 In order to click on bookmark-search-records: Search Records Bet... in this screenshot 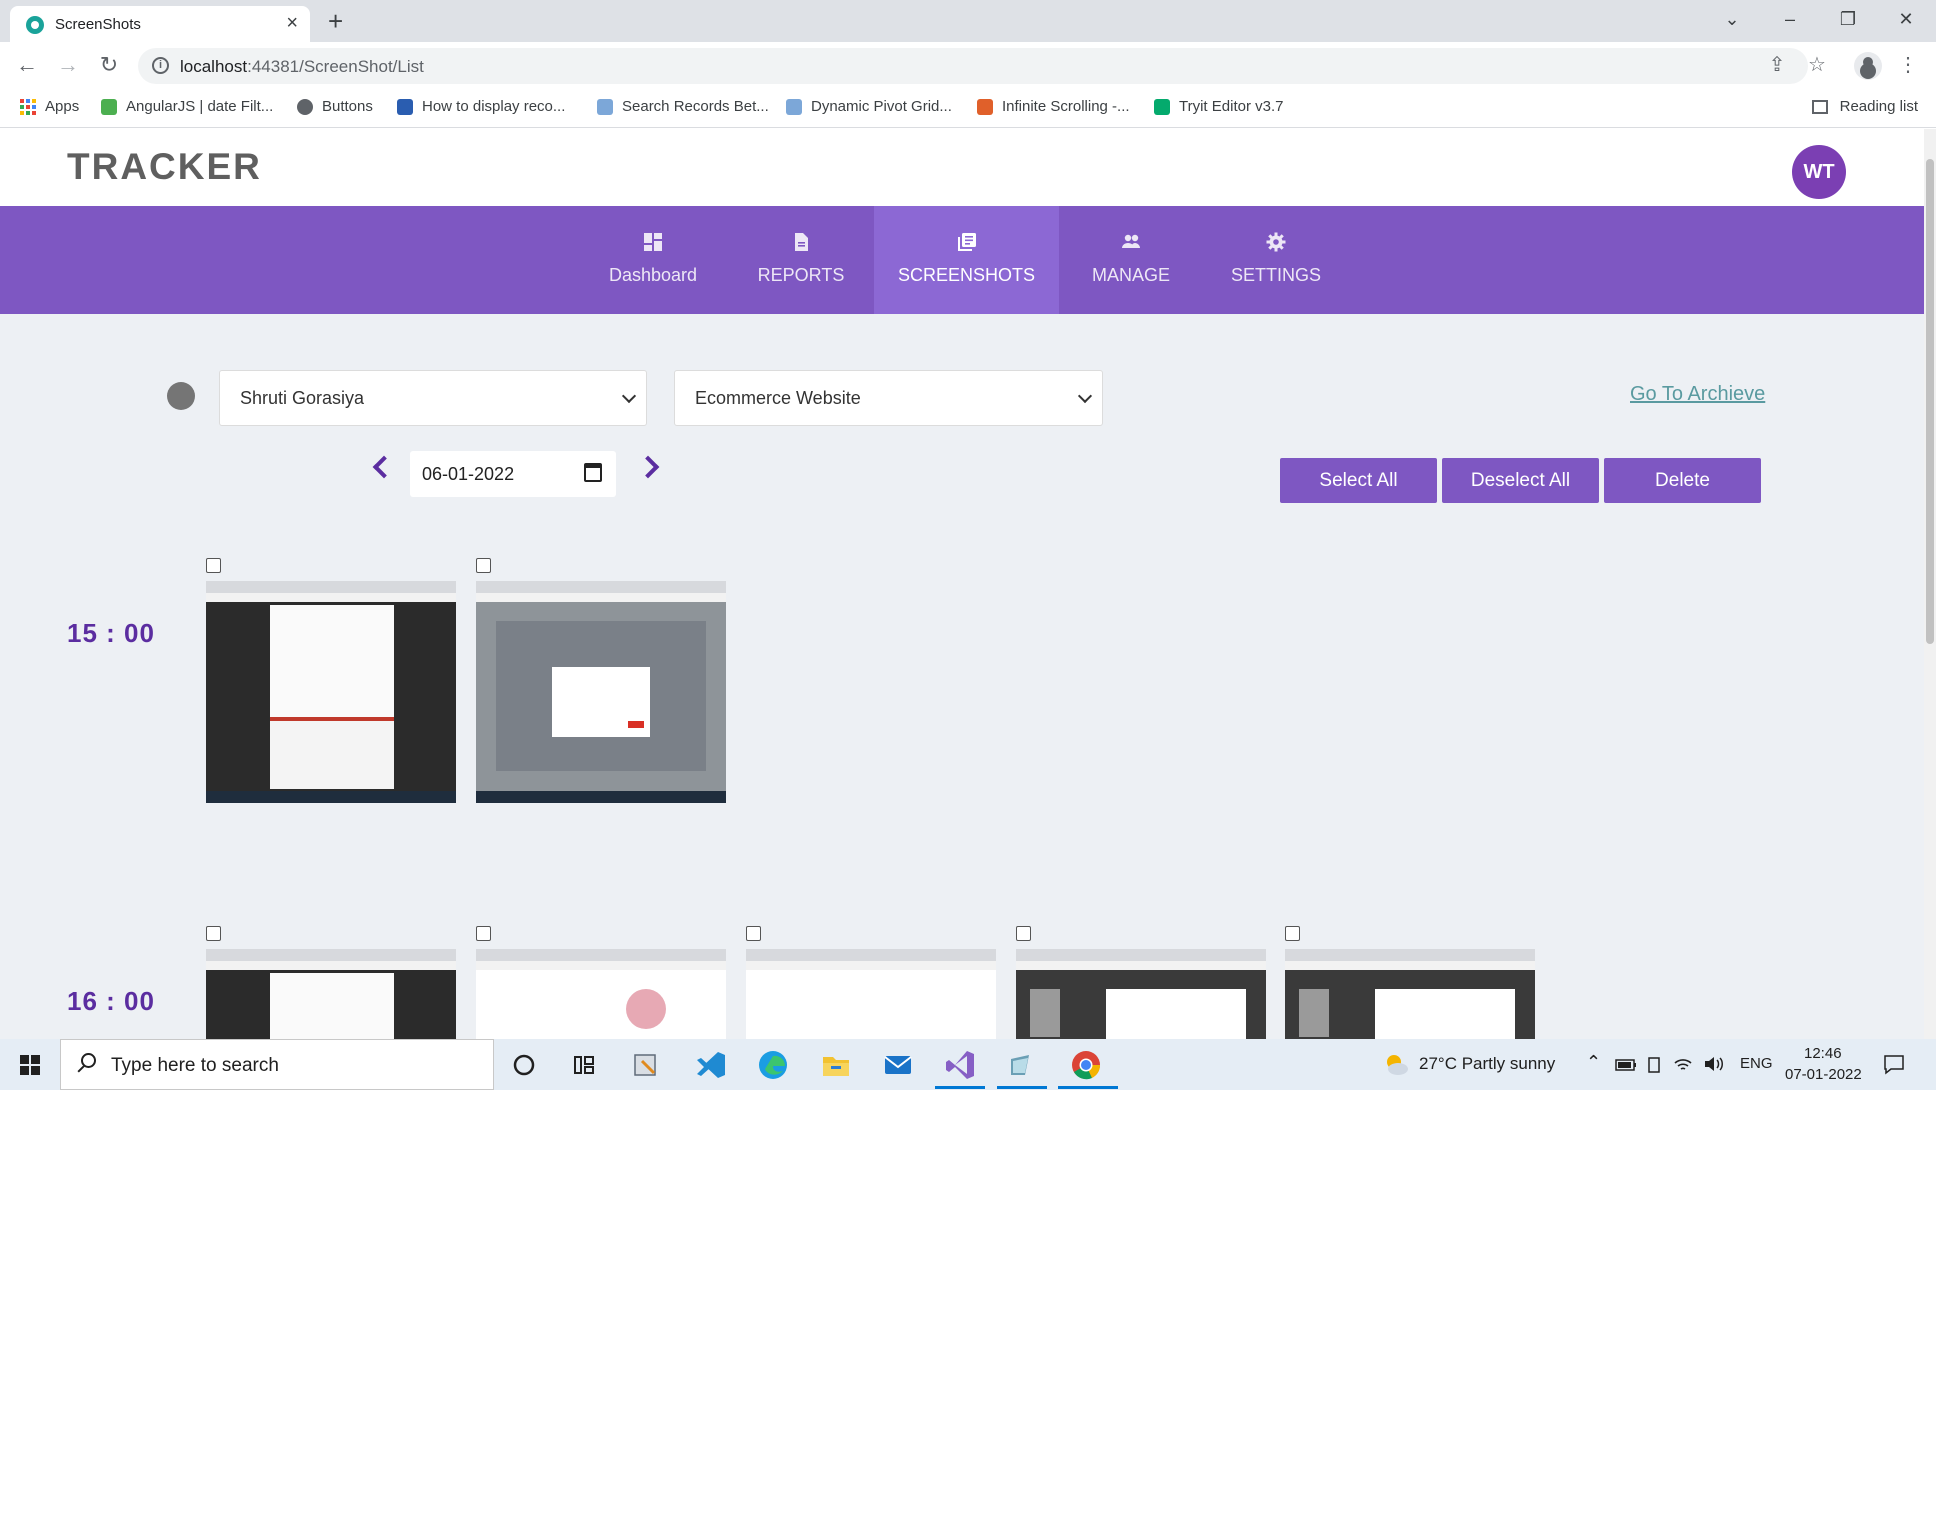, I will do `click(683, 106)`.